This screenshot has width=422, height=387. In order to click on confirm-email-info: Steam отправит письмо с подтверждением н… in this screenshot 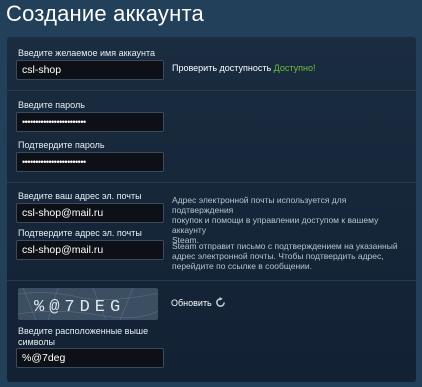, I will do `click(286, 256)`.